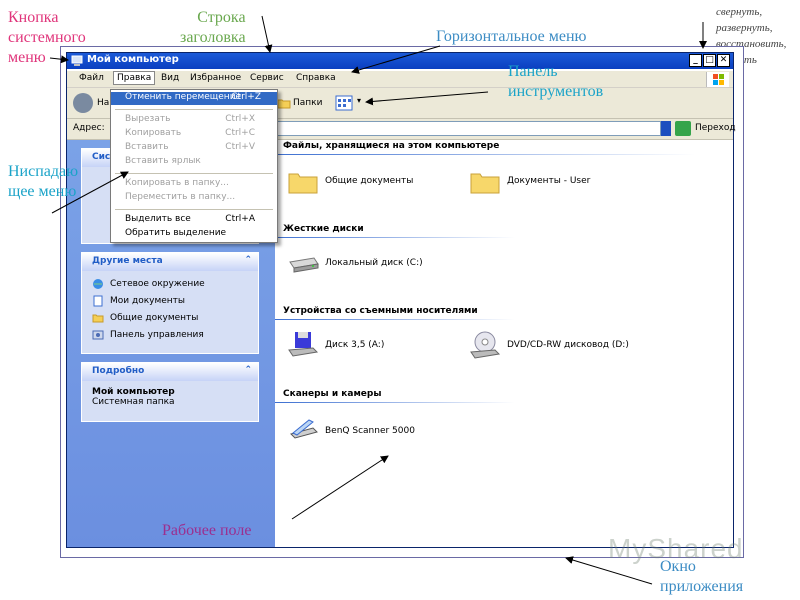 This screenshot has width=800, height=600. Describe the element at coordinates (90, 192) in the screenshot. I see `arrow-dropdown` at that location.